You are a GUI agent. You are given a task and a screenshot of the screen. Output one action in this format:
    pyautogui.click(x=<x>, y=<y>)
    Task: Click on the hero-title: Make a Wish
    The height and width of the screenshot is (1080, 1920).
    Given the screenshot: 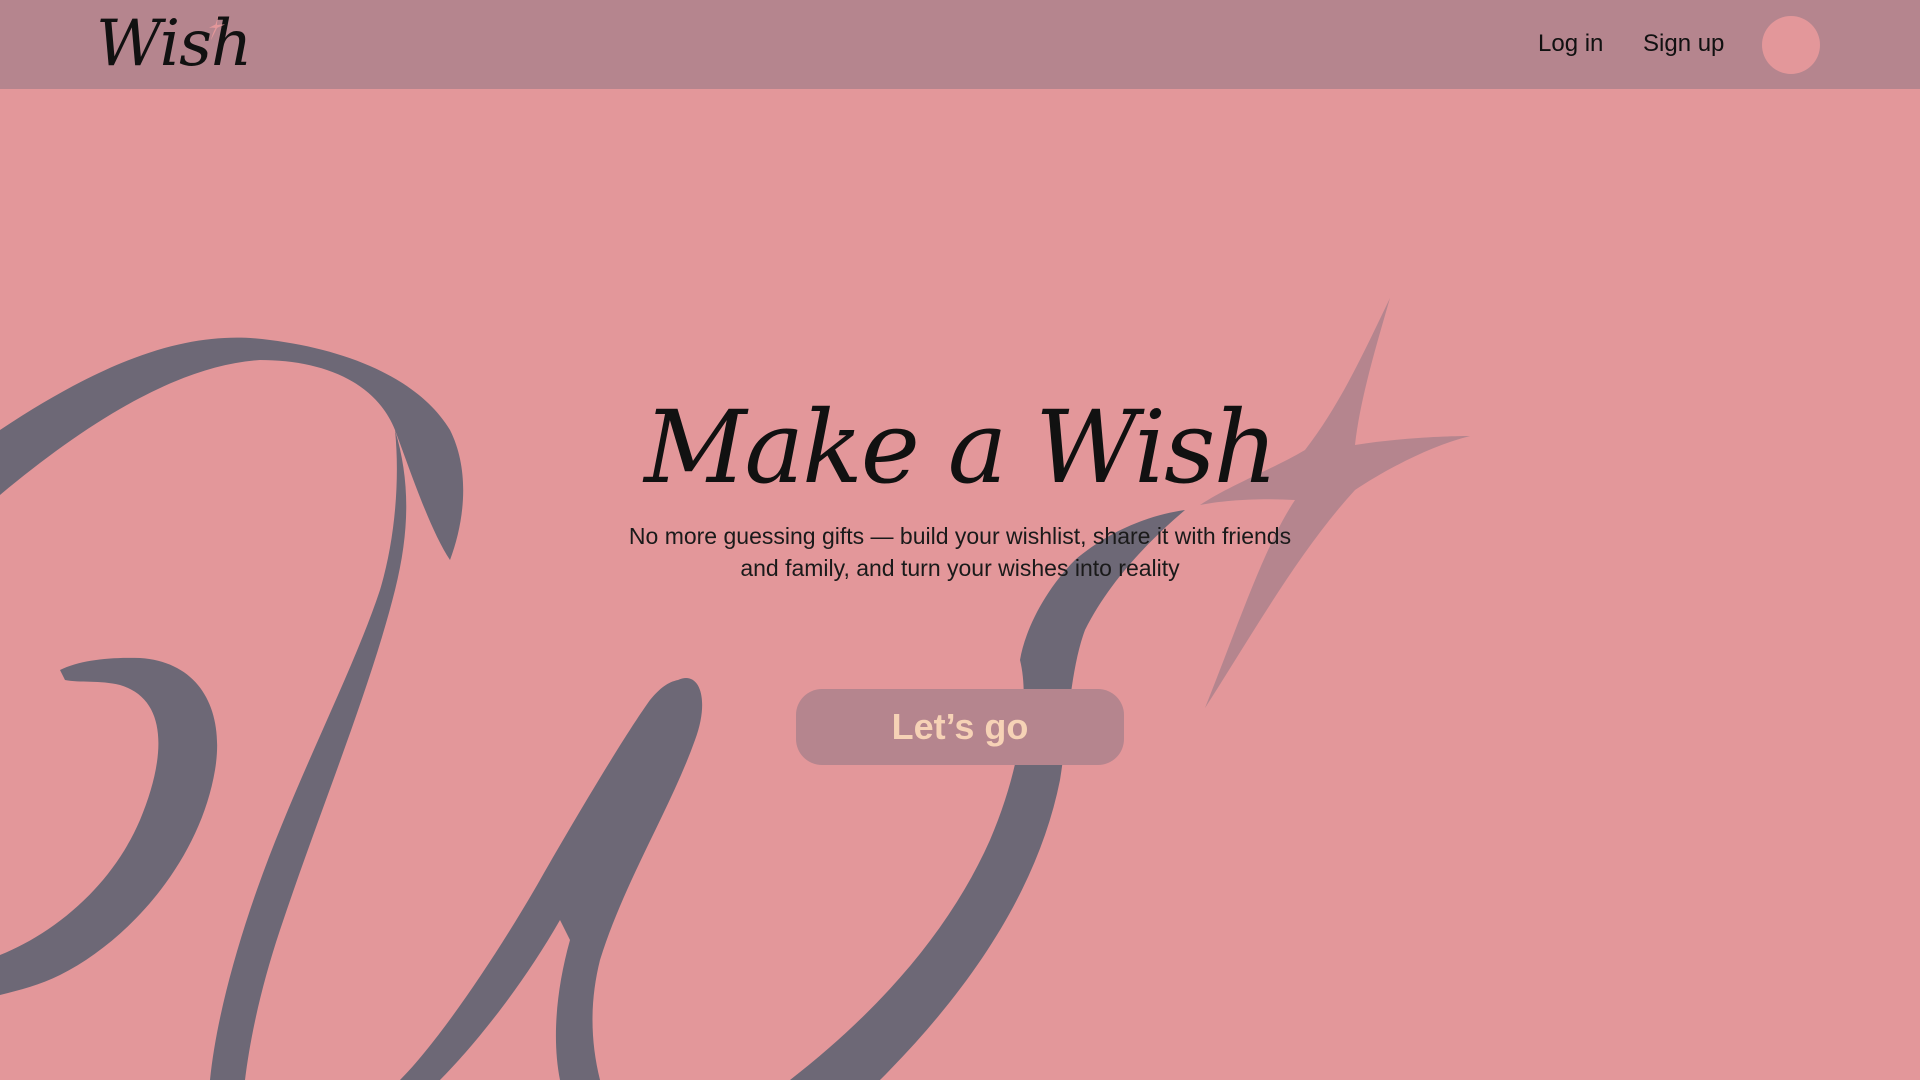 What is the action you would take?
    pyautogui.click(x=961, y=447)
    